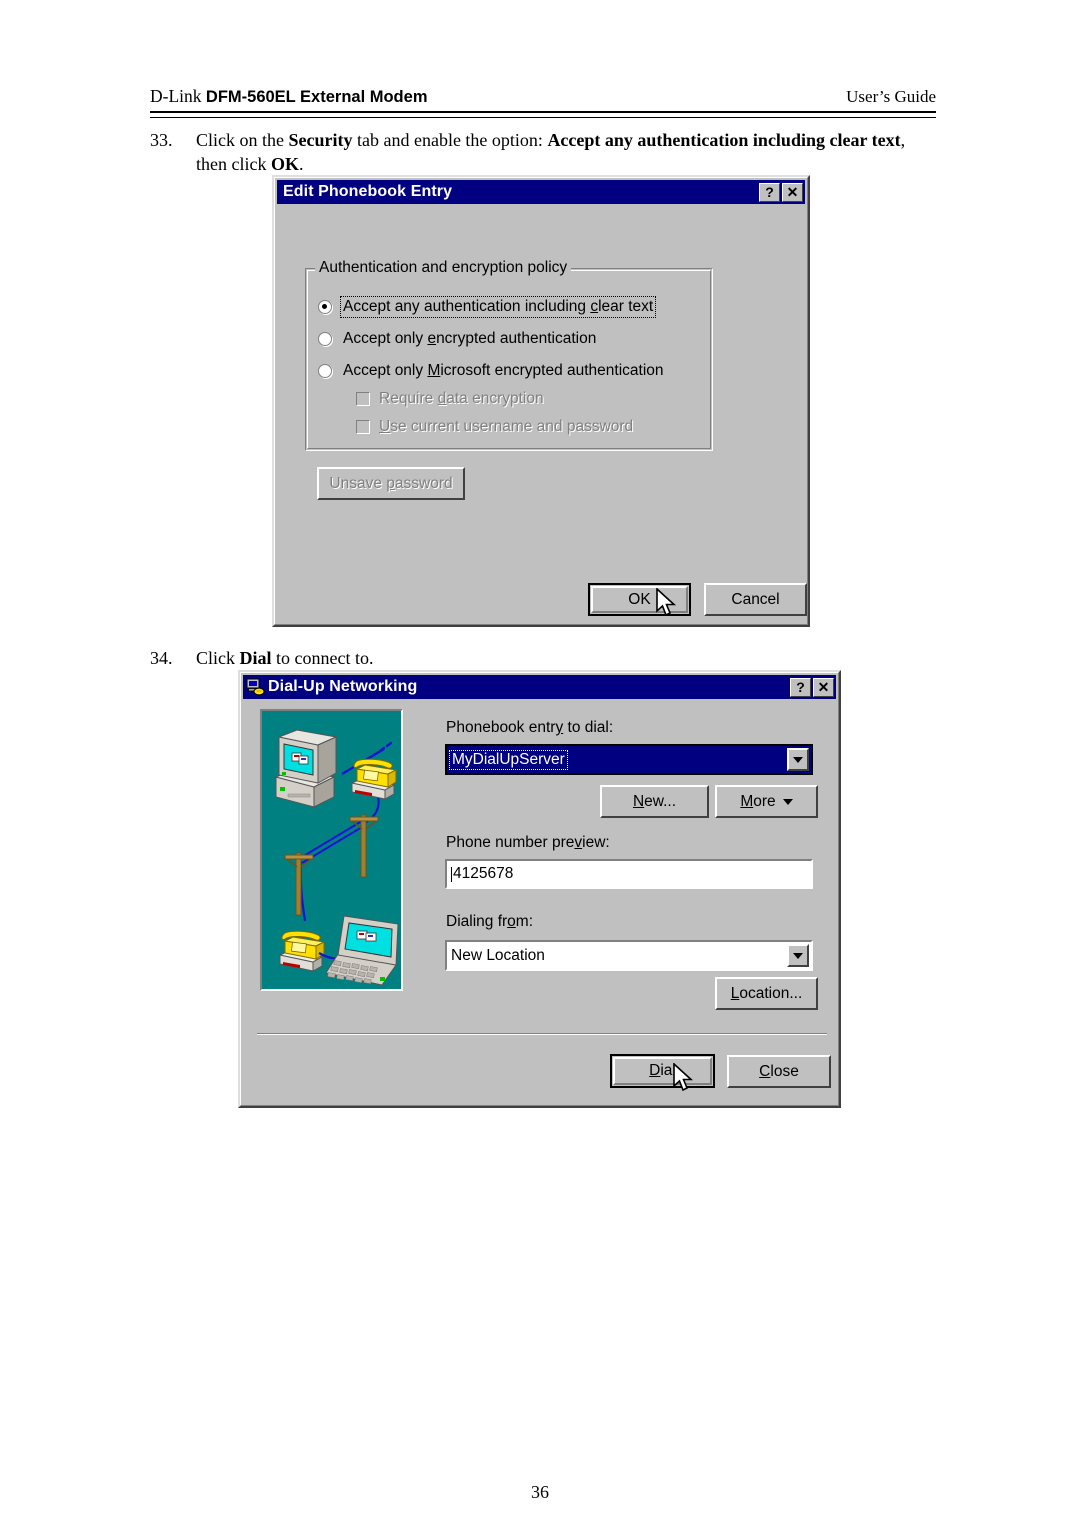 The width and height of the screenshot is (1080, 1528). I want to click on phonebook-entry-combobox: MyDialUpServer, so click(629, 759).